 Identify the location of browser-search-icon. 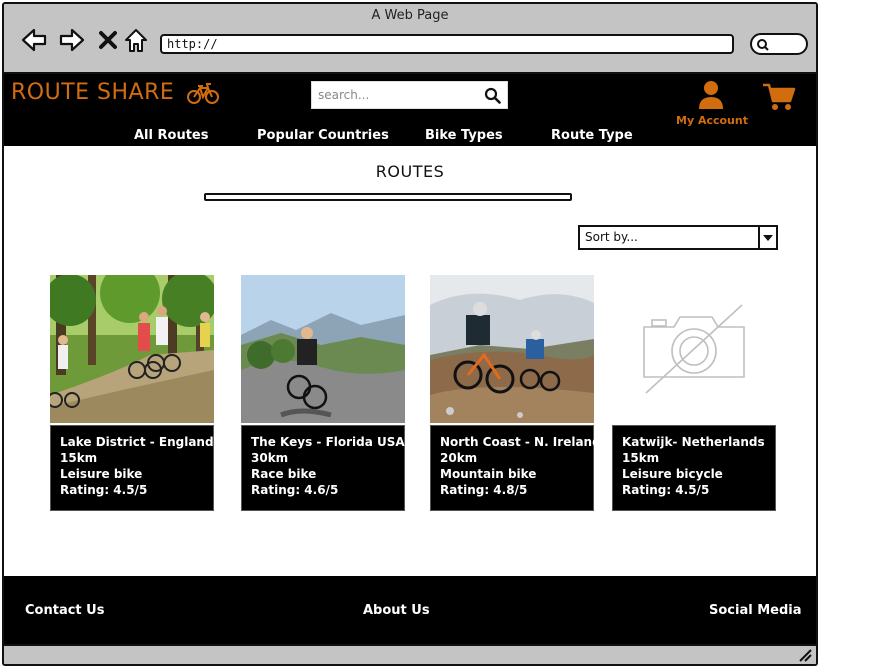
(763, 45).